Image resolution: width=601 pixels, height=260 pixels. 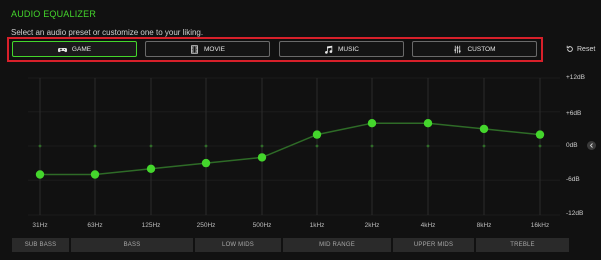 What do you see at coordinates (433, 245) in the screenshot?
I see `range-upper-mids: UPPER MIDS` at bounding box center [433, 245].